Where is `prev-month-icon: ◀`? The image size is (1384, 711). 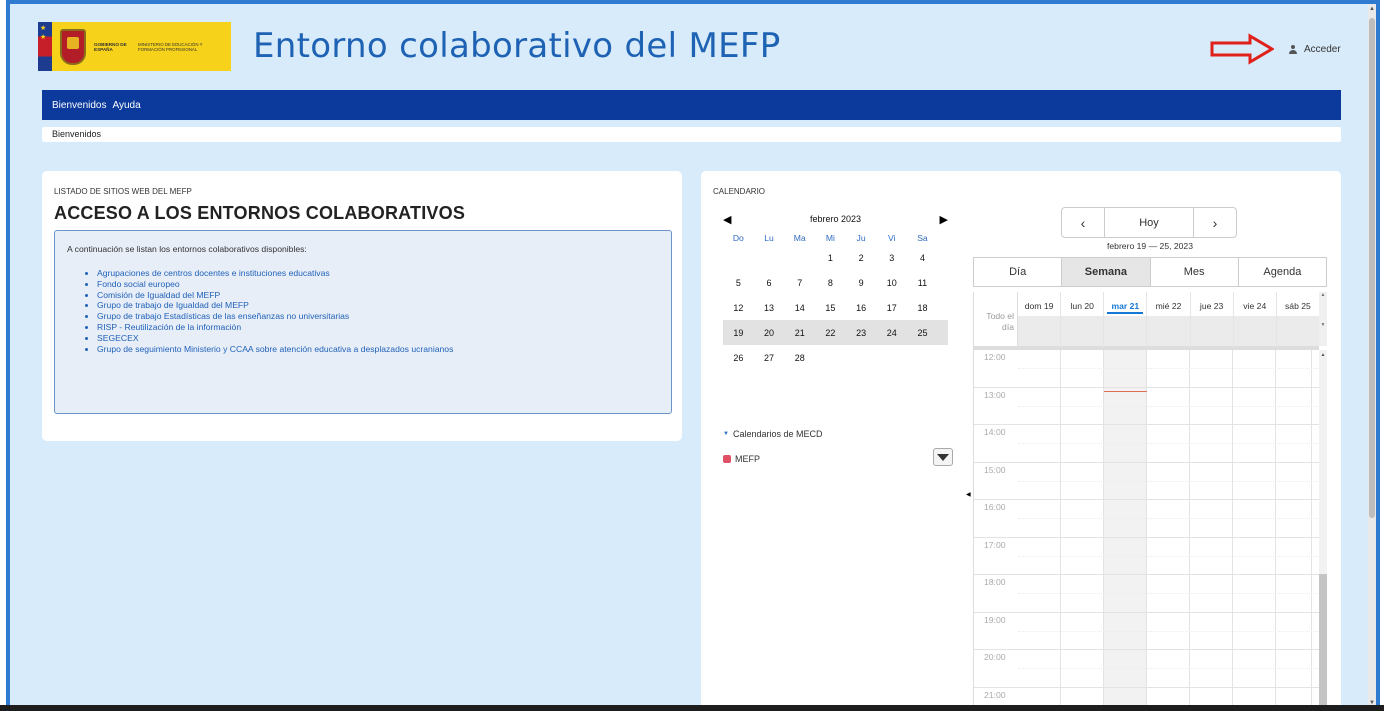 prev-month-icon: ◀ is located at coordinates (727, 219).